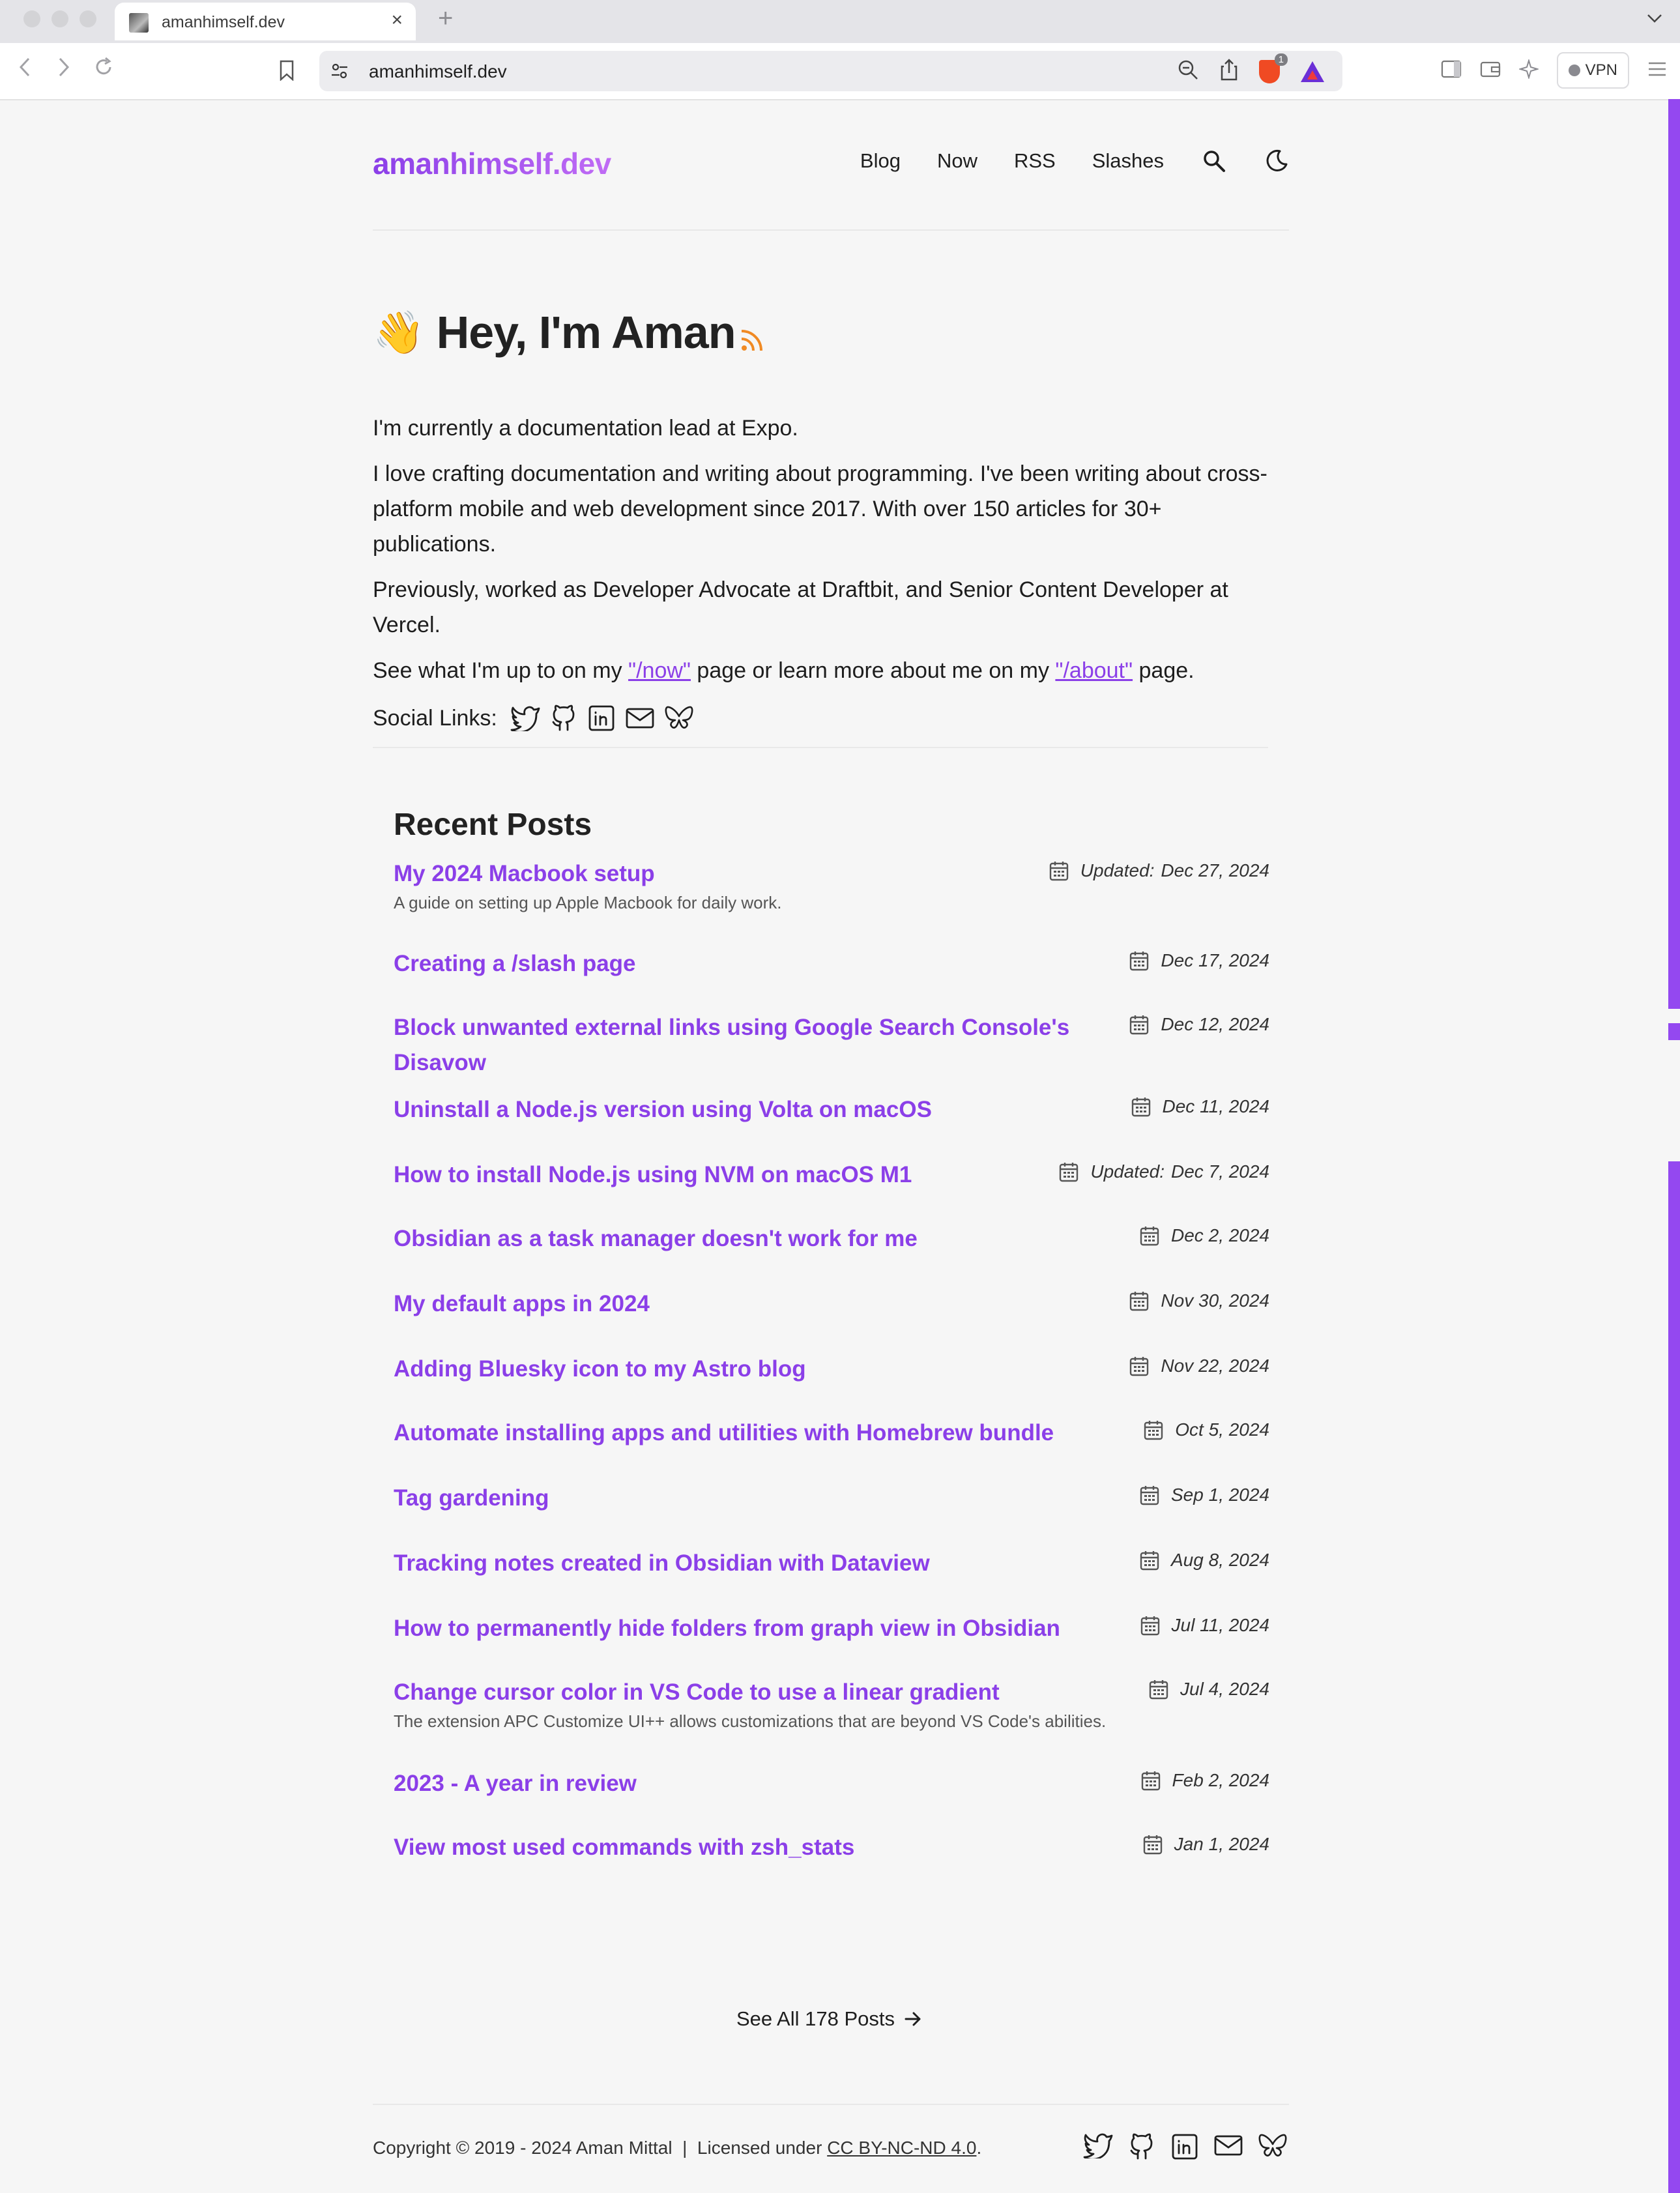  Describe the element at coordinates (1229, 71) in the screenshot. I see `share-icon` at that location.